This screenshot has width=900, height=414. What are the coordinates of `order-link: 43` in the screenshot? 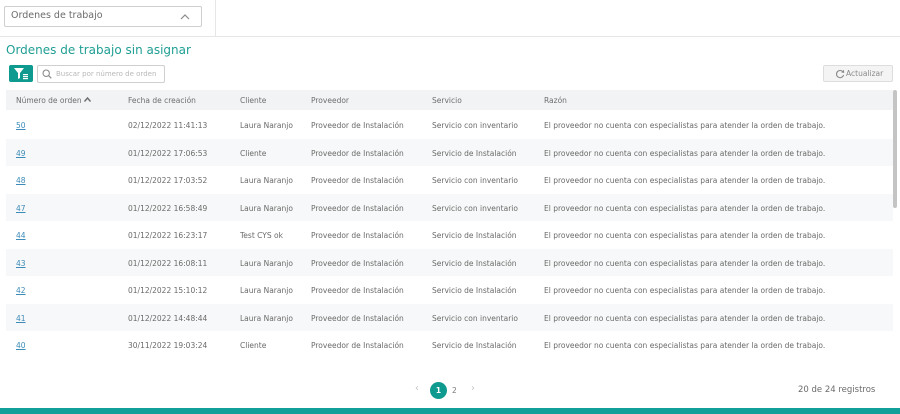 It's located at (21, 263).